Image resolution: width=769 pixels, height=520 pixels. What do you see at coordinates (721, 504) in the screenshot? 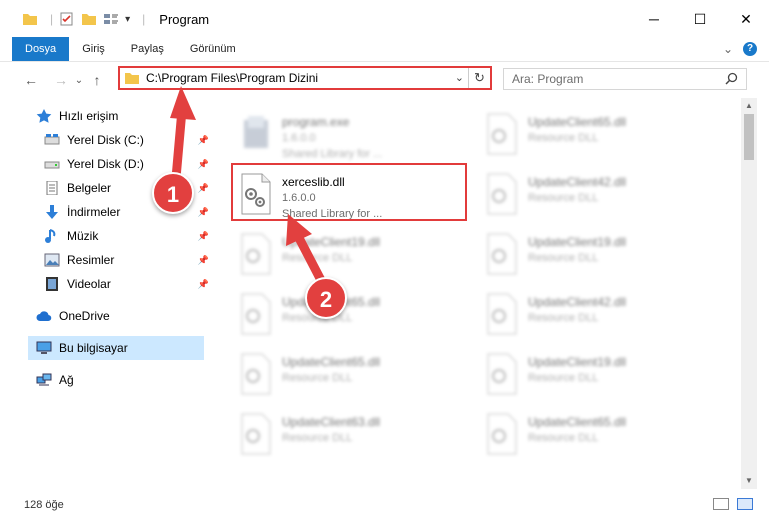
I see `details-view-icon` at bounding box center [721, 504].